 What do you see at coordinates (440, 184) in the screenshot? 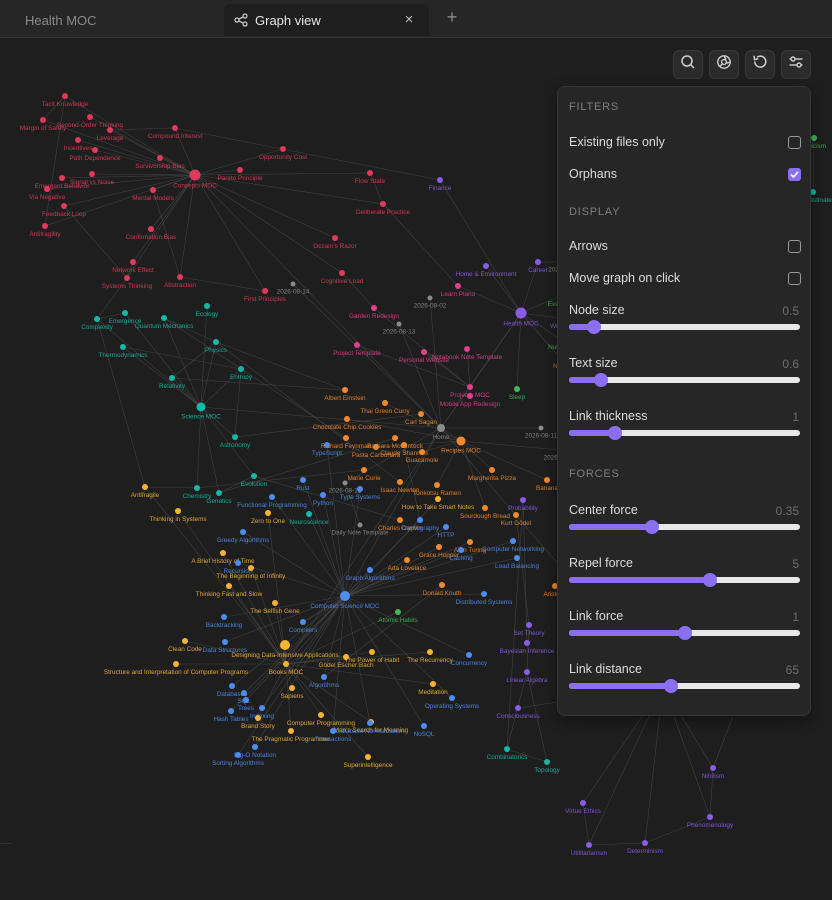
I see `graph-node: Finance` at bounding box center [440, 184].